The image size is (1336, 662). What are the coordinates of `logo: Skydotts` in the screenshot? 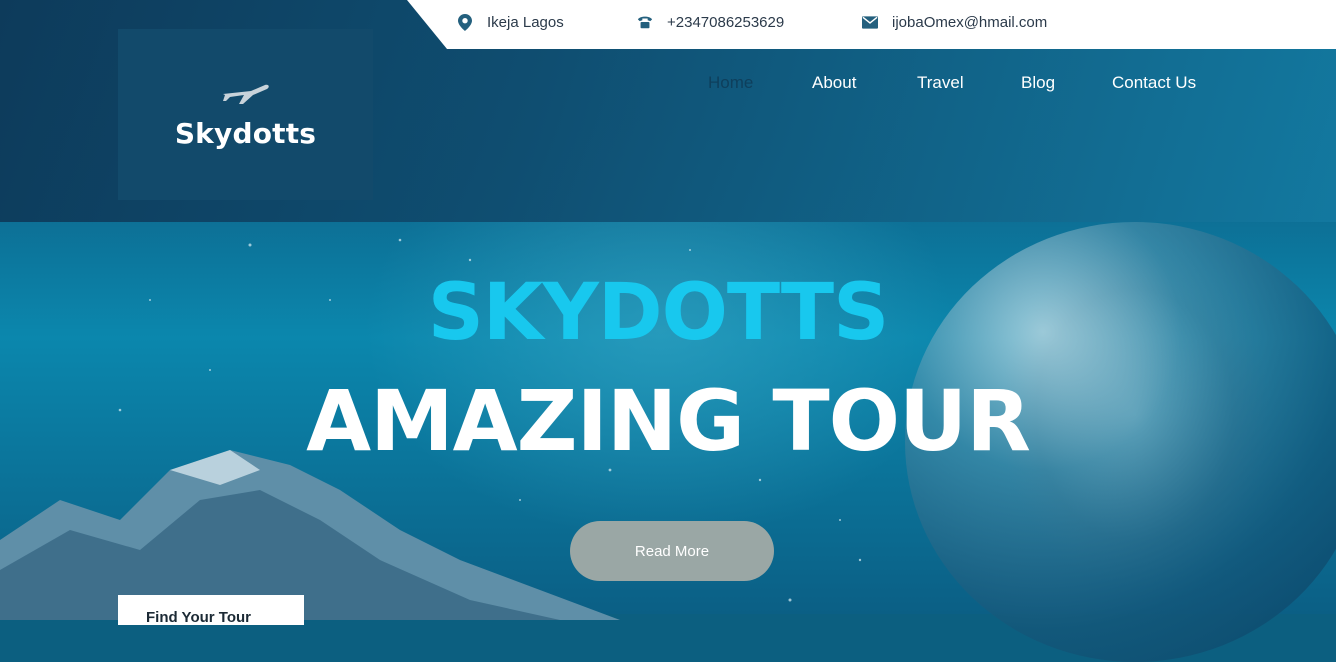 It's located at (245, 114).